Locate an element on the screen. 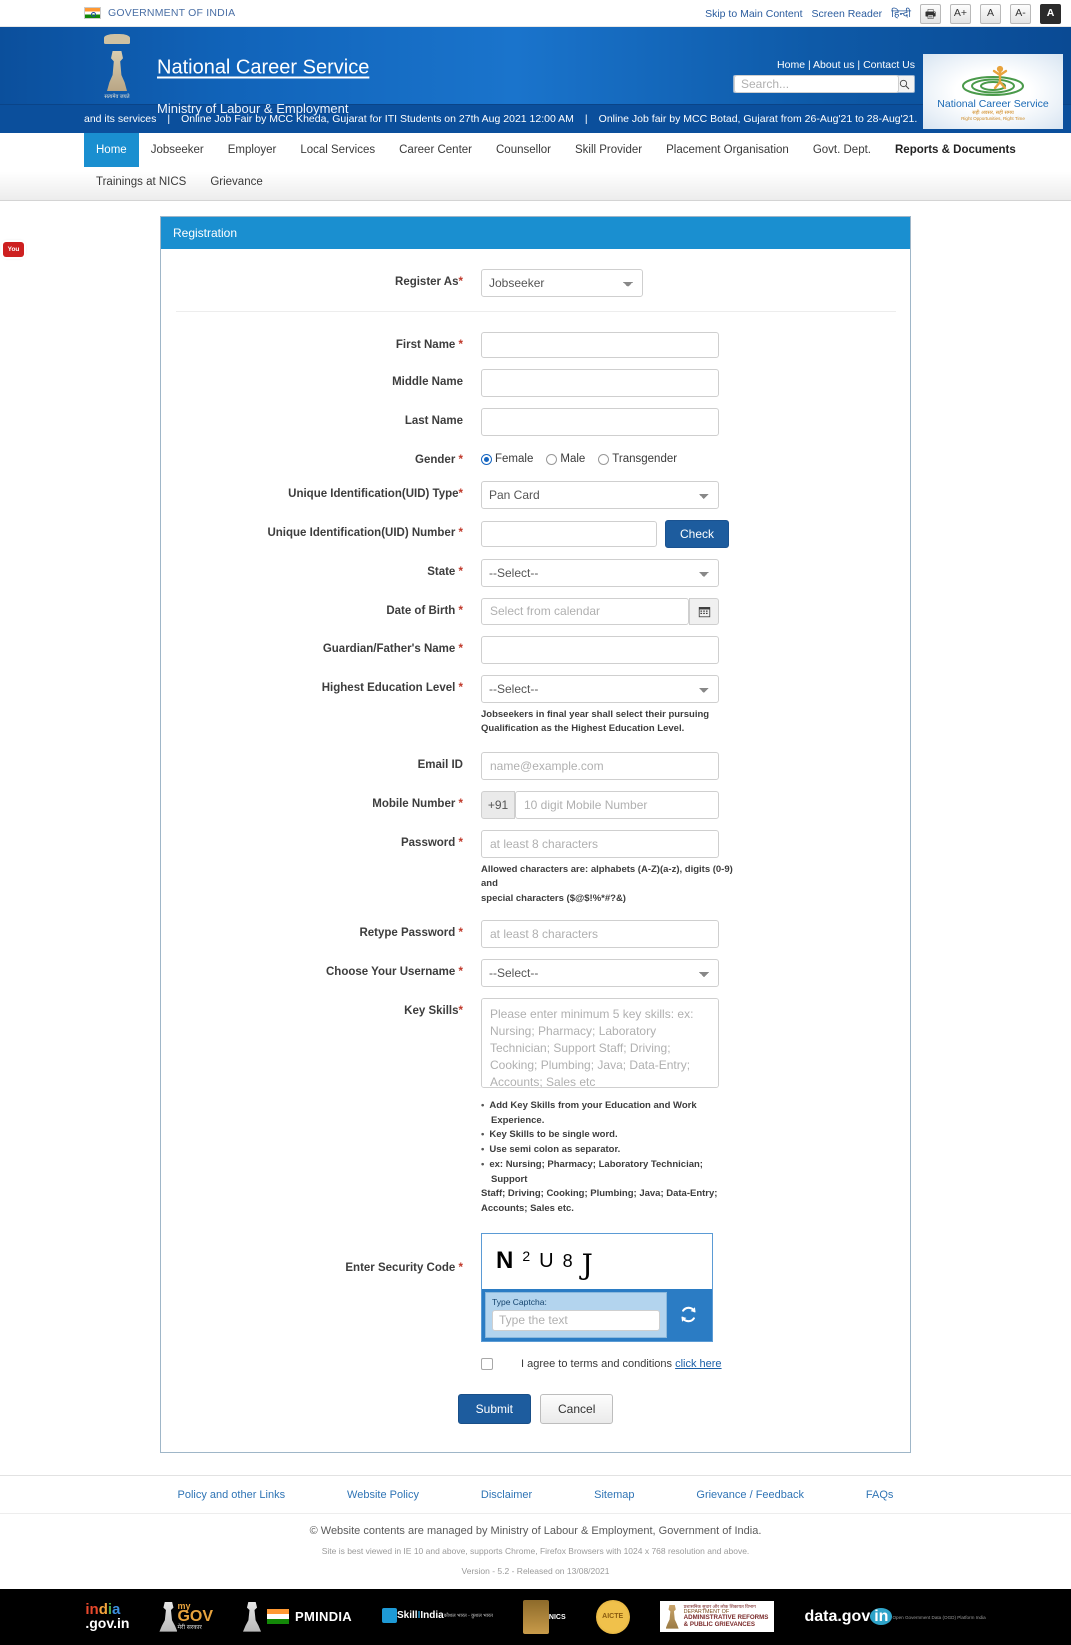  submit-button: Submit is located at coordinates (494, 1408).